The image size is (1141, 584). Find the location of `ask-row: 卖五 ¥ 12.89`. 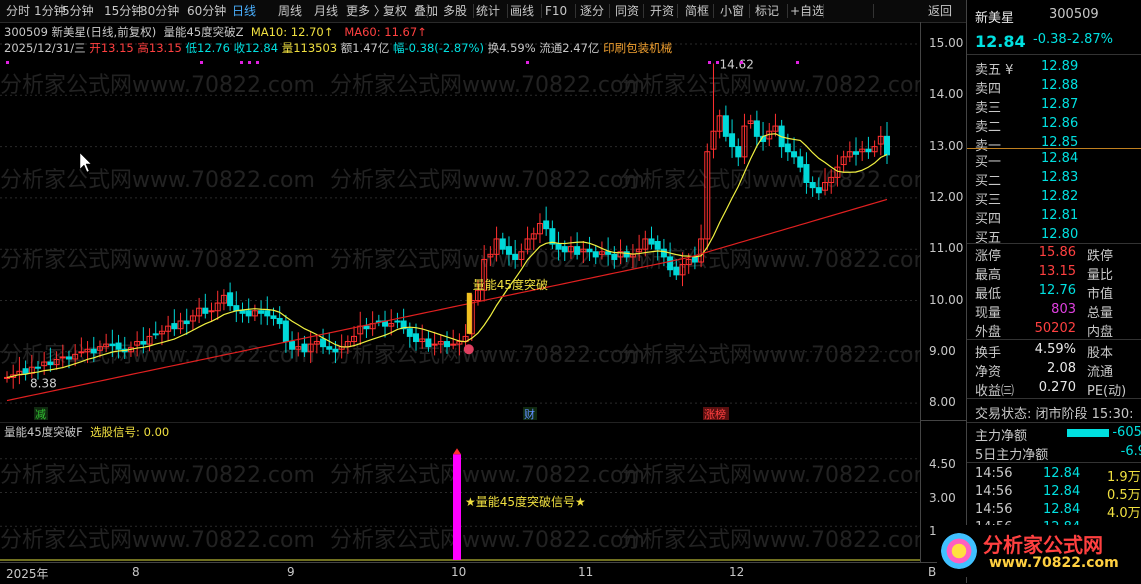

ask-row: 卖五 ¥ 12.89 is located at coordinates (1054, 68).